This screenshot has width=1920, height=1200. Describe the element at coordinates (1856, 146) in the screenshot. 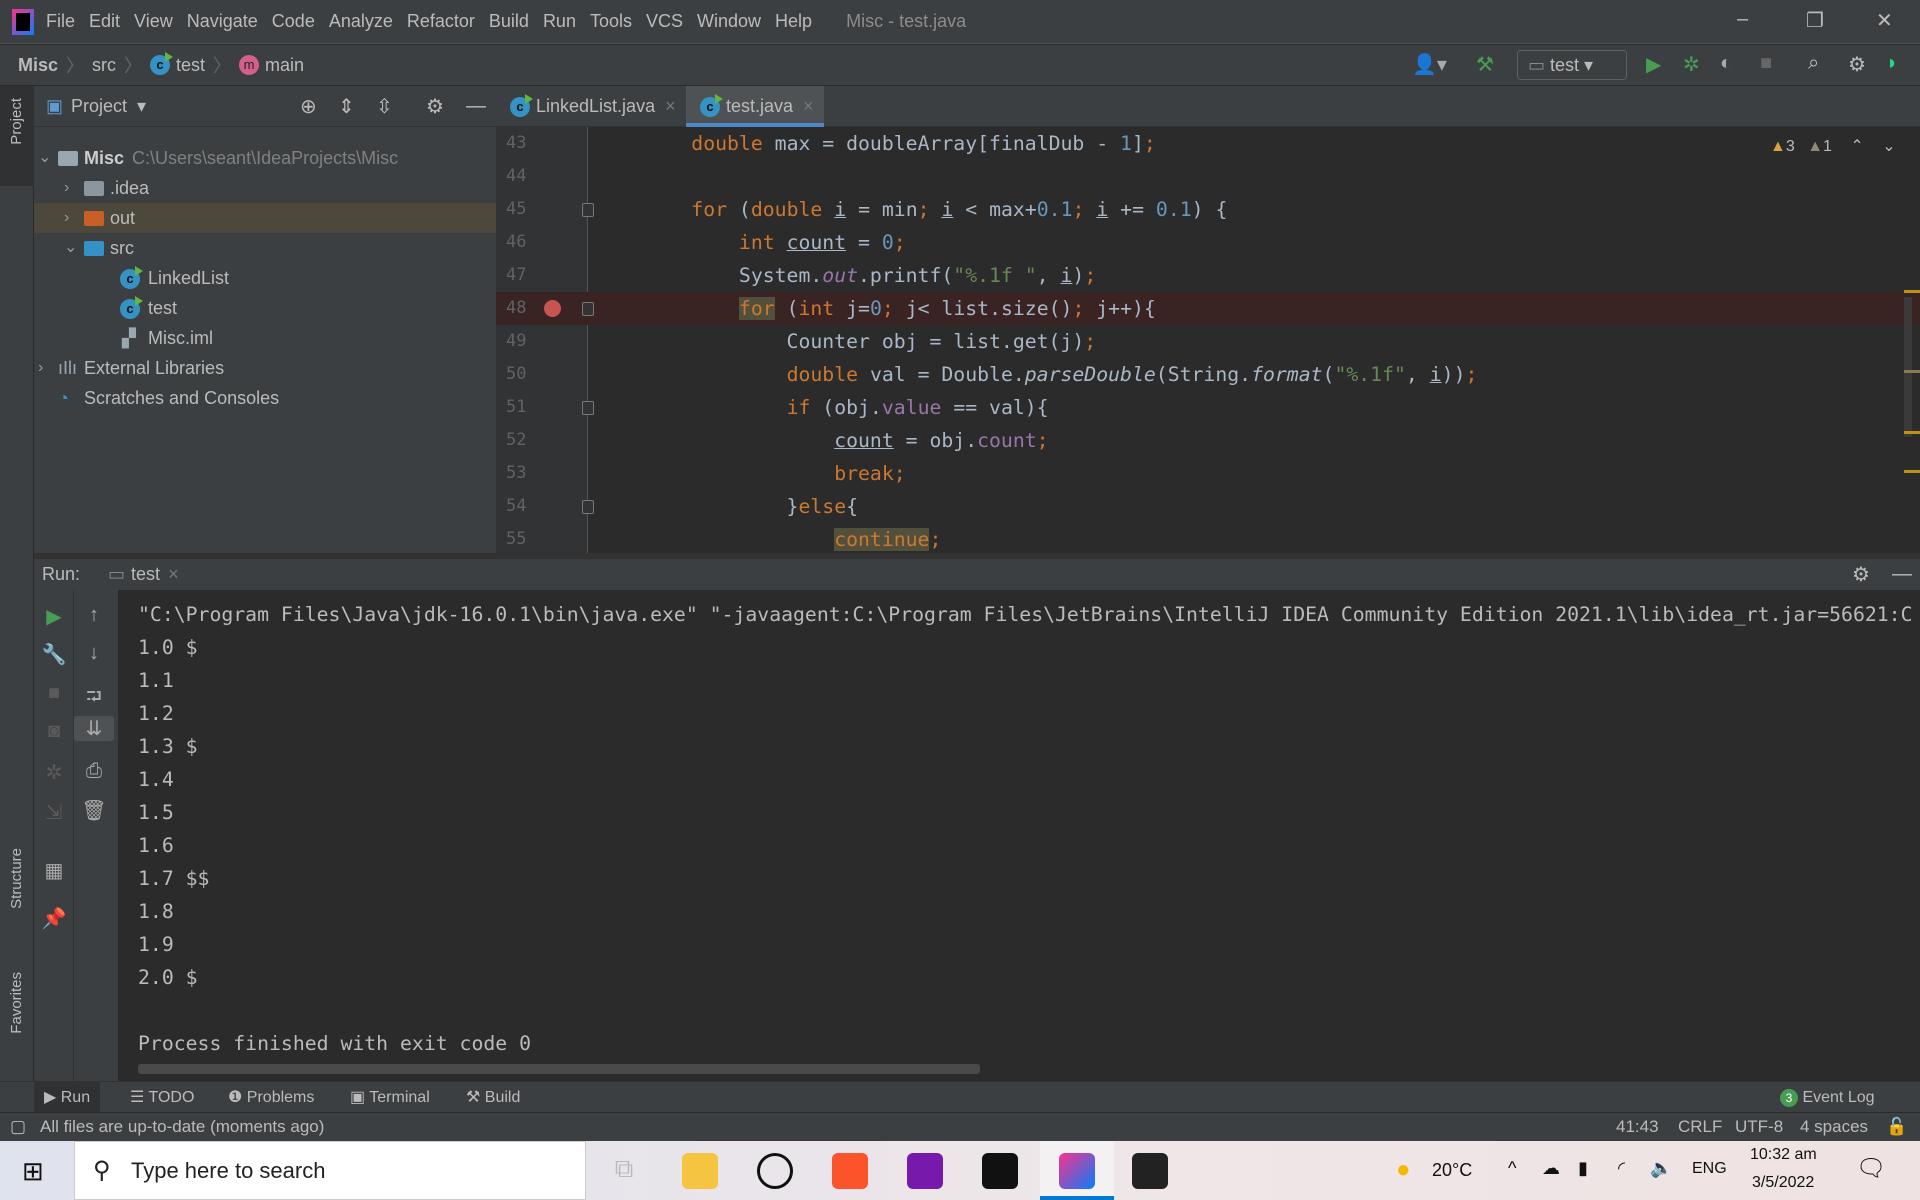

I see `previous-highlight-icon: ⌃` at that location.